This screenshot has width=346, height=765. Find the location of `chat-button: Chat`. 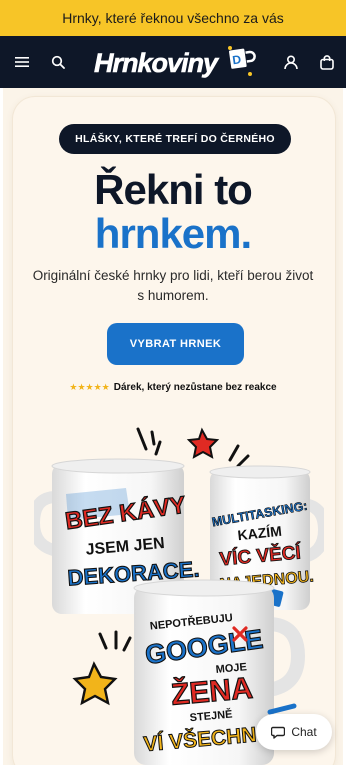

chat-button: Chat is located at coordinates (294, 732).